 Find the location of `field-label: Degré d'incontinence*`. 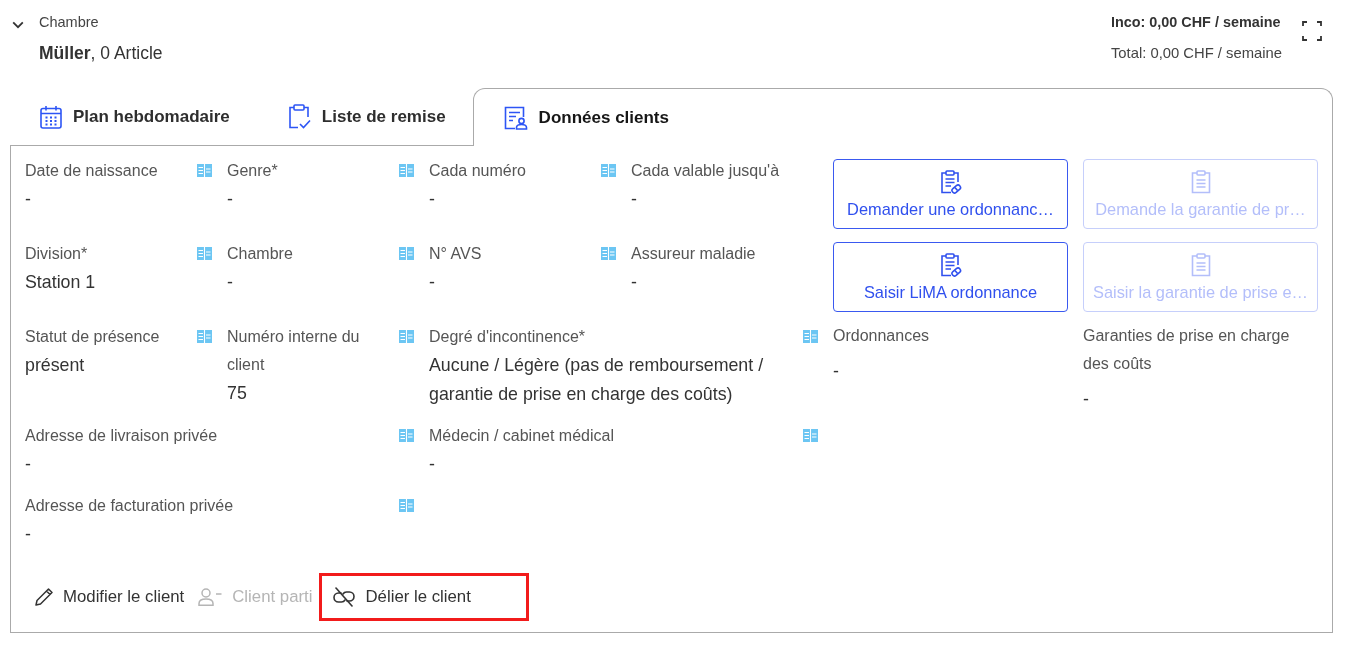

field-label: Degré d'incontinence* is located at coordinates (507, 337).